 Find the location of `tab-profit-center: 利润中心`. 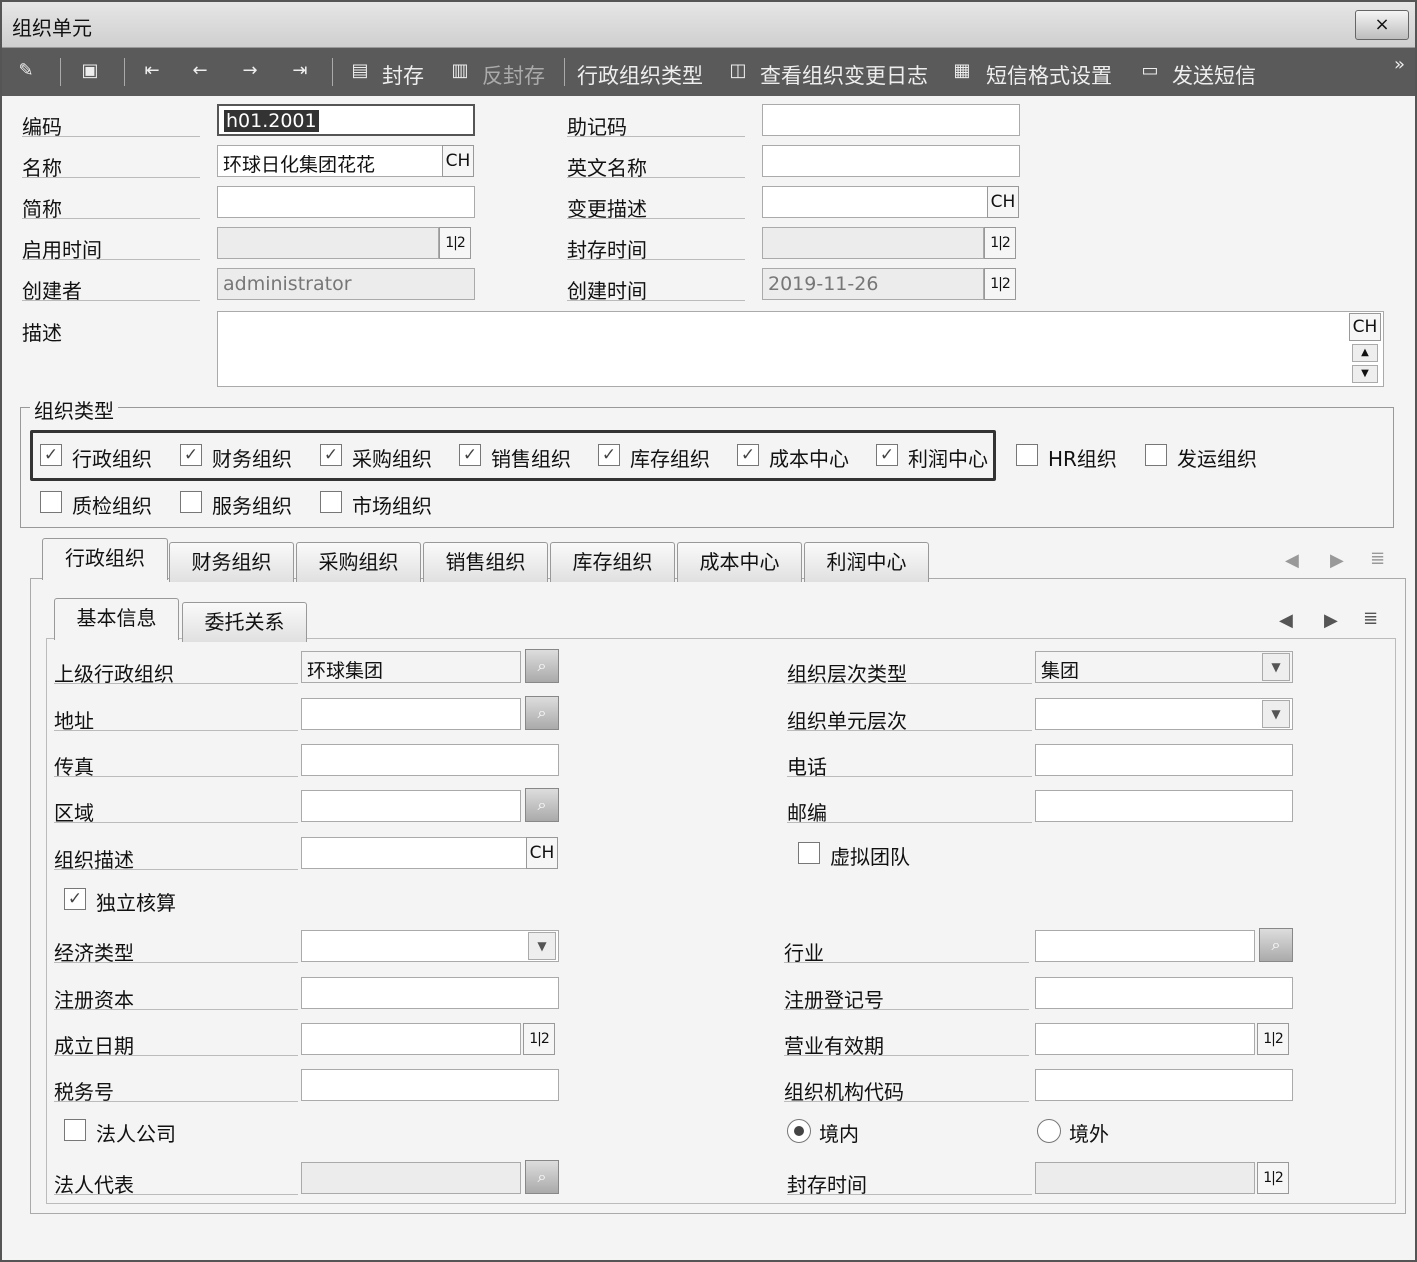

tab-profit-center: 利润中心 is located at coordinates (866, 562).